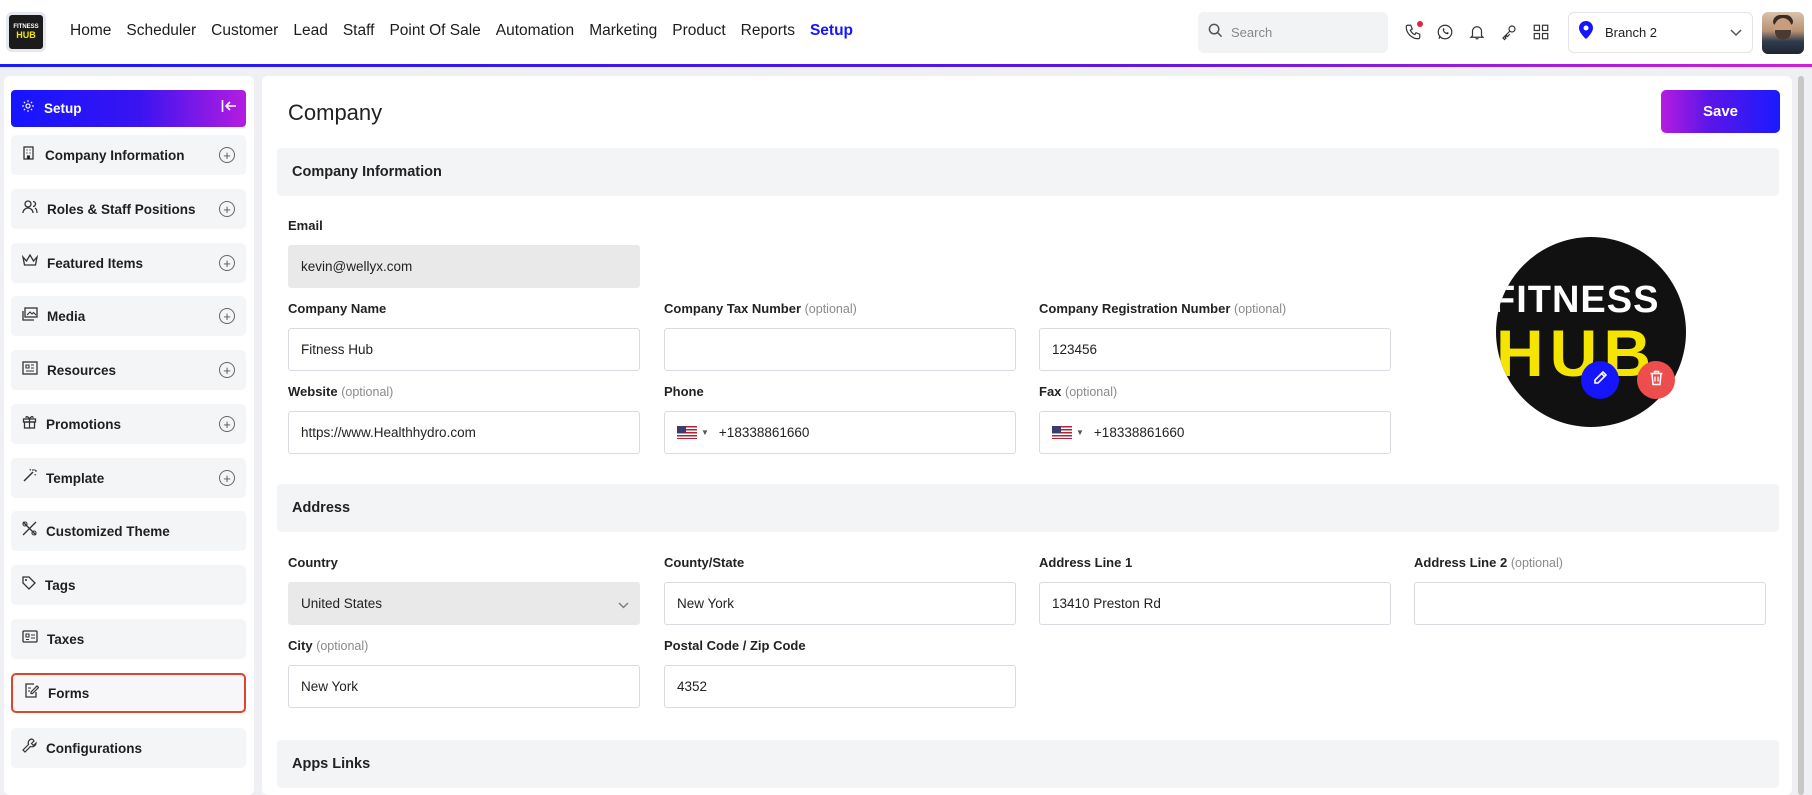  Describe the element at coordinates (30, 209) in the screenshot. I see `users-icon` at that location.